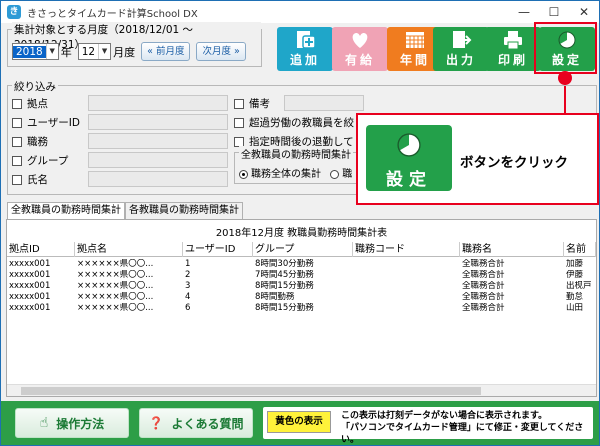 The image size is (600, 446). Describe the element at coordinates (301, 233) in the screenshot. I see `table-title: 2018年12月度 教職員勤務時間集計表` at that location.